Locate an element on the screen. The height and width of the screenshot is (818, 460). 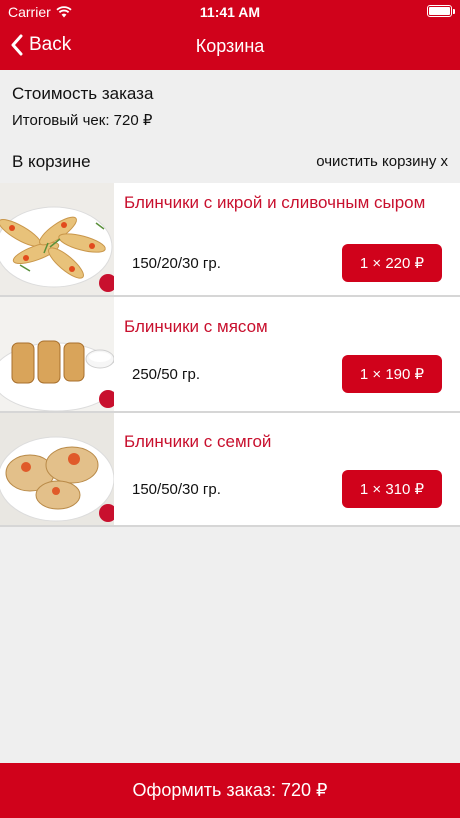
page-title: Корзина is located at coordinates (230, 46).